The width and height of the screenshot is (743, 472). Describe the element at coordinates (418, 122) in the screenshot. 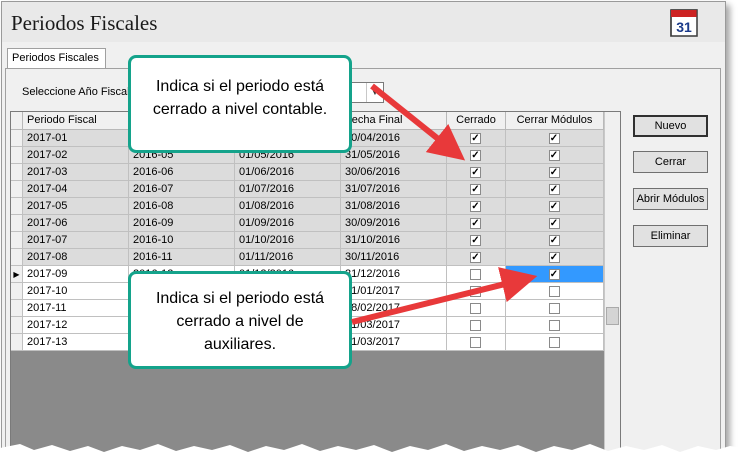

I see `arrow-to-cerrado` at that location.